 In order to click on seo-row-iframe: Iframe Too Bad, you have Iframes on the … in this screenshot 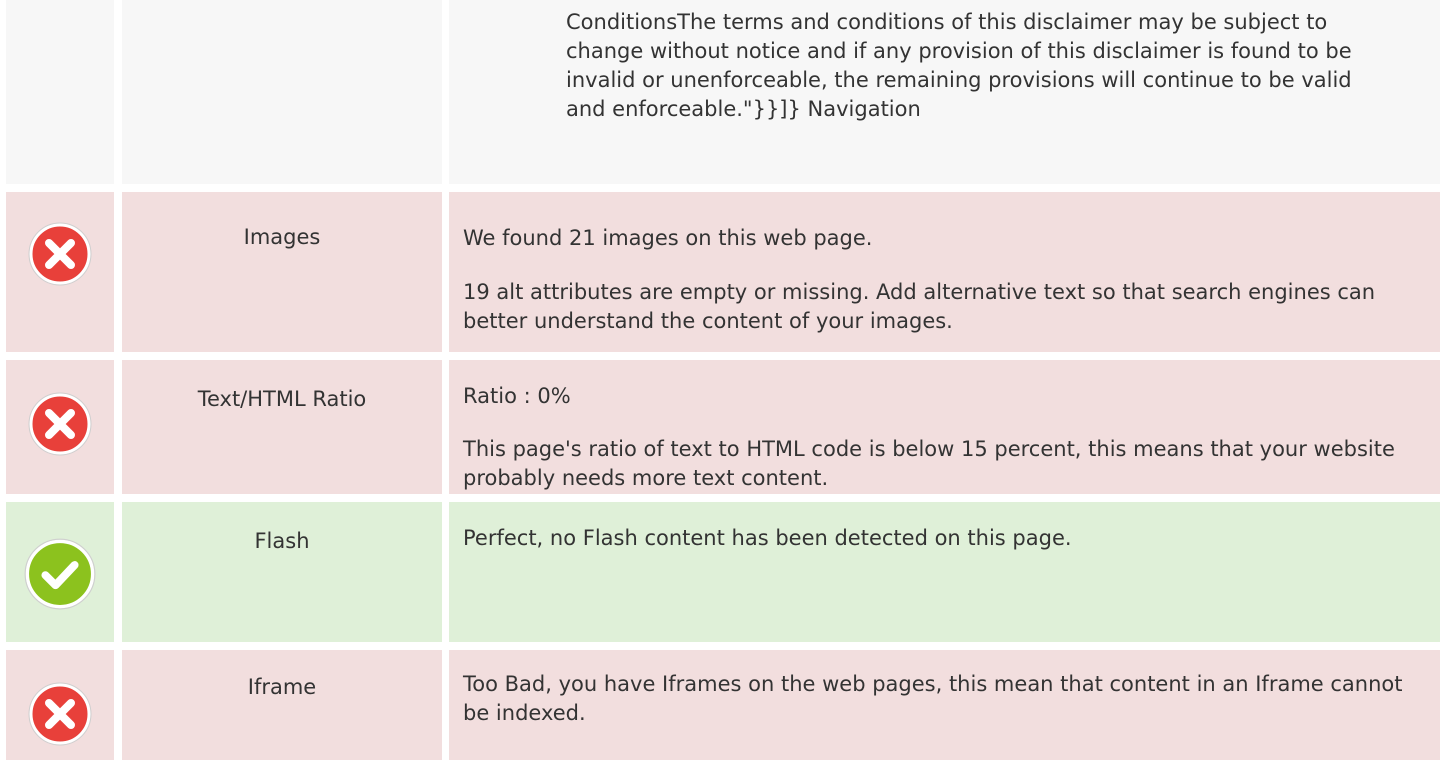, I will do `click(723, 705)`.